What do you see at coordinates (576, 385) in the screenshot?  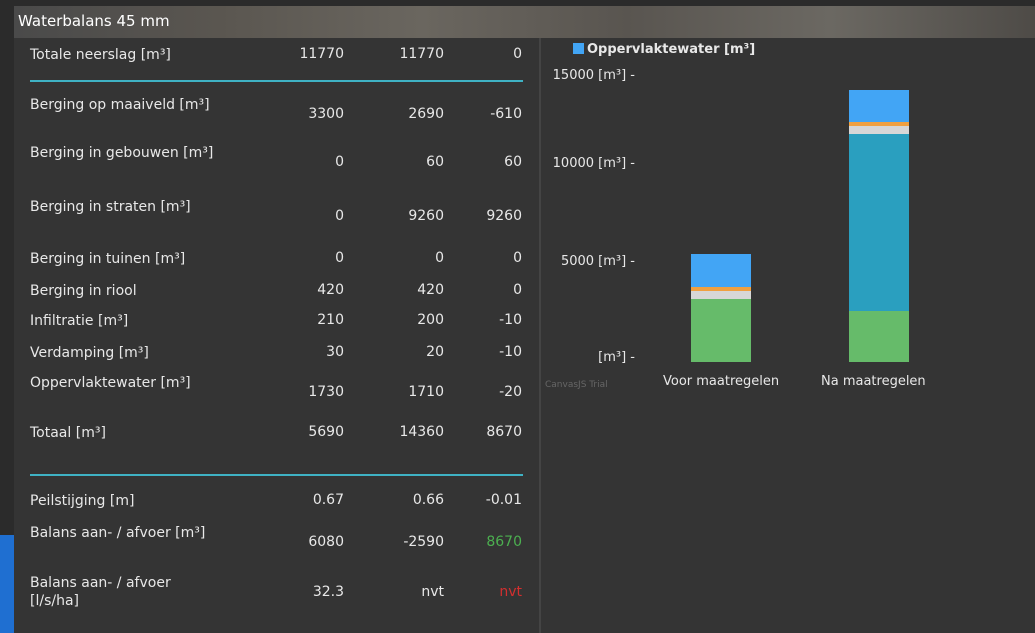 I see `chart-watermark: CanvasJS Trial` at bounding box center [576, 385].